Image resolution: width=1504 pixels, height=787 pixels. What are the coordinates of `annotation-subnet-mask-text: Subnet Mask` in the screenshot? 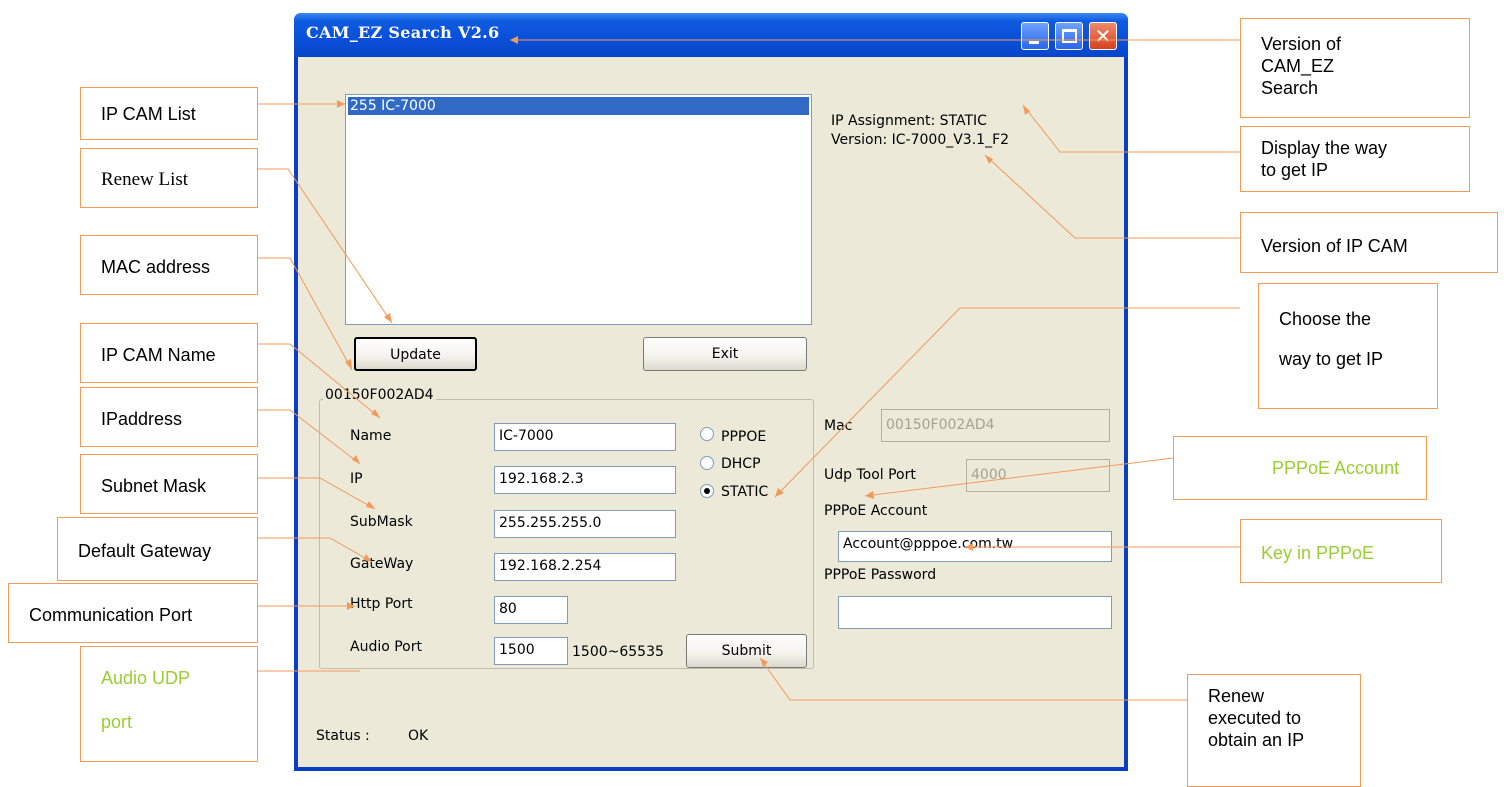 It's located at (154, 486).